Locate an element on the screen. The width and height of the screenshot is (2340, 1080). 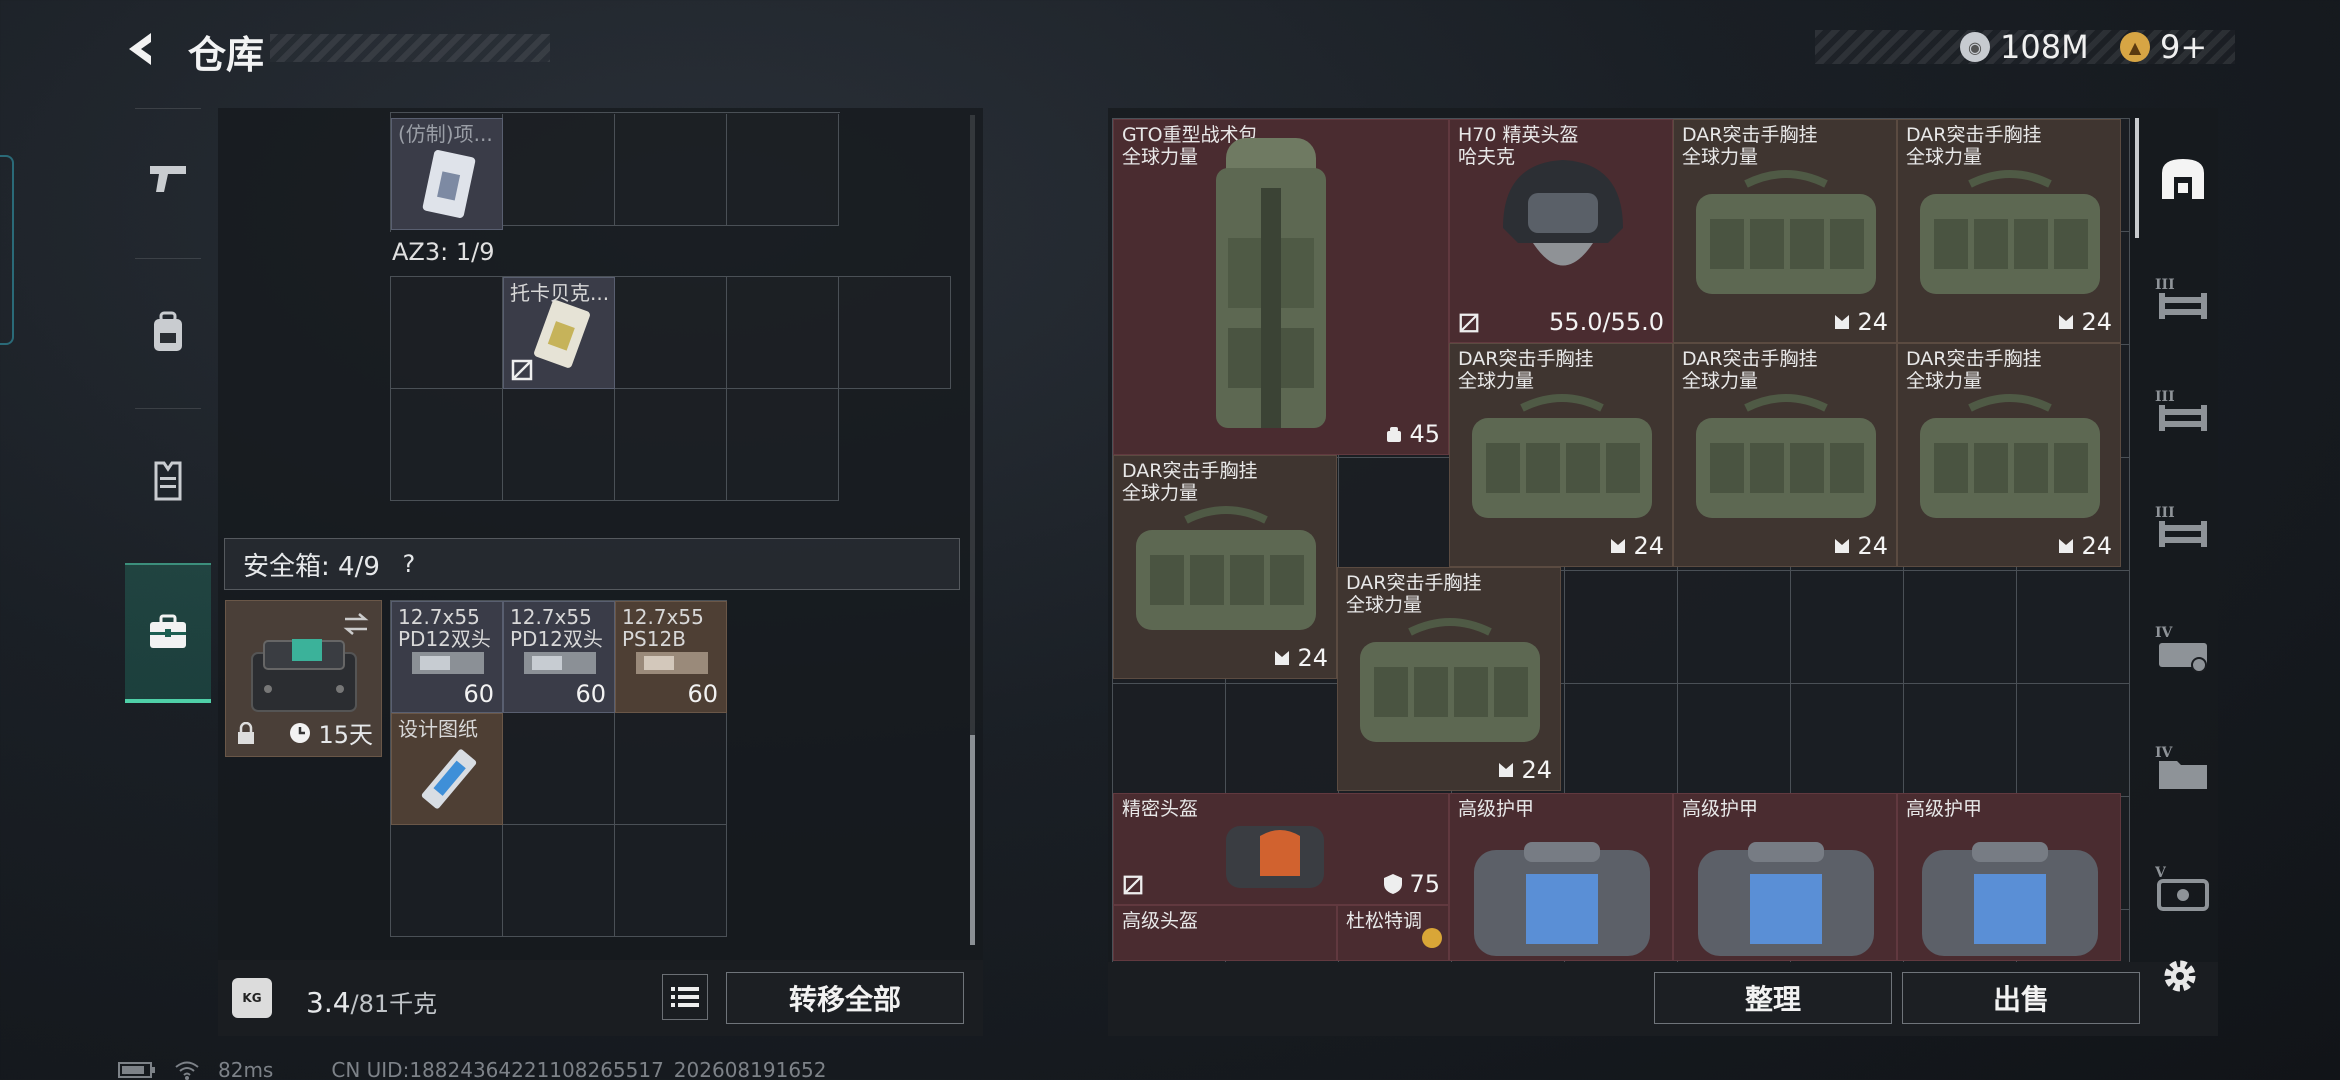
ping-text: 82ms is located at coordinates (246, 1069).